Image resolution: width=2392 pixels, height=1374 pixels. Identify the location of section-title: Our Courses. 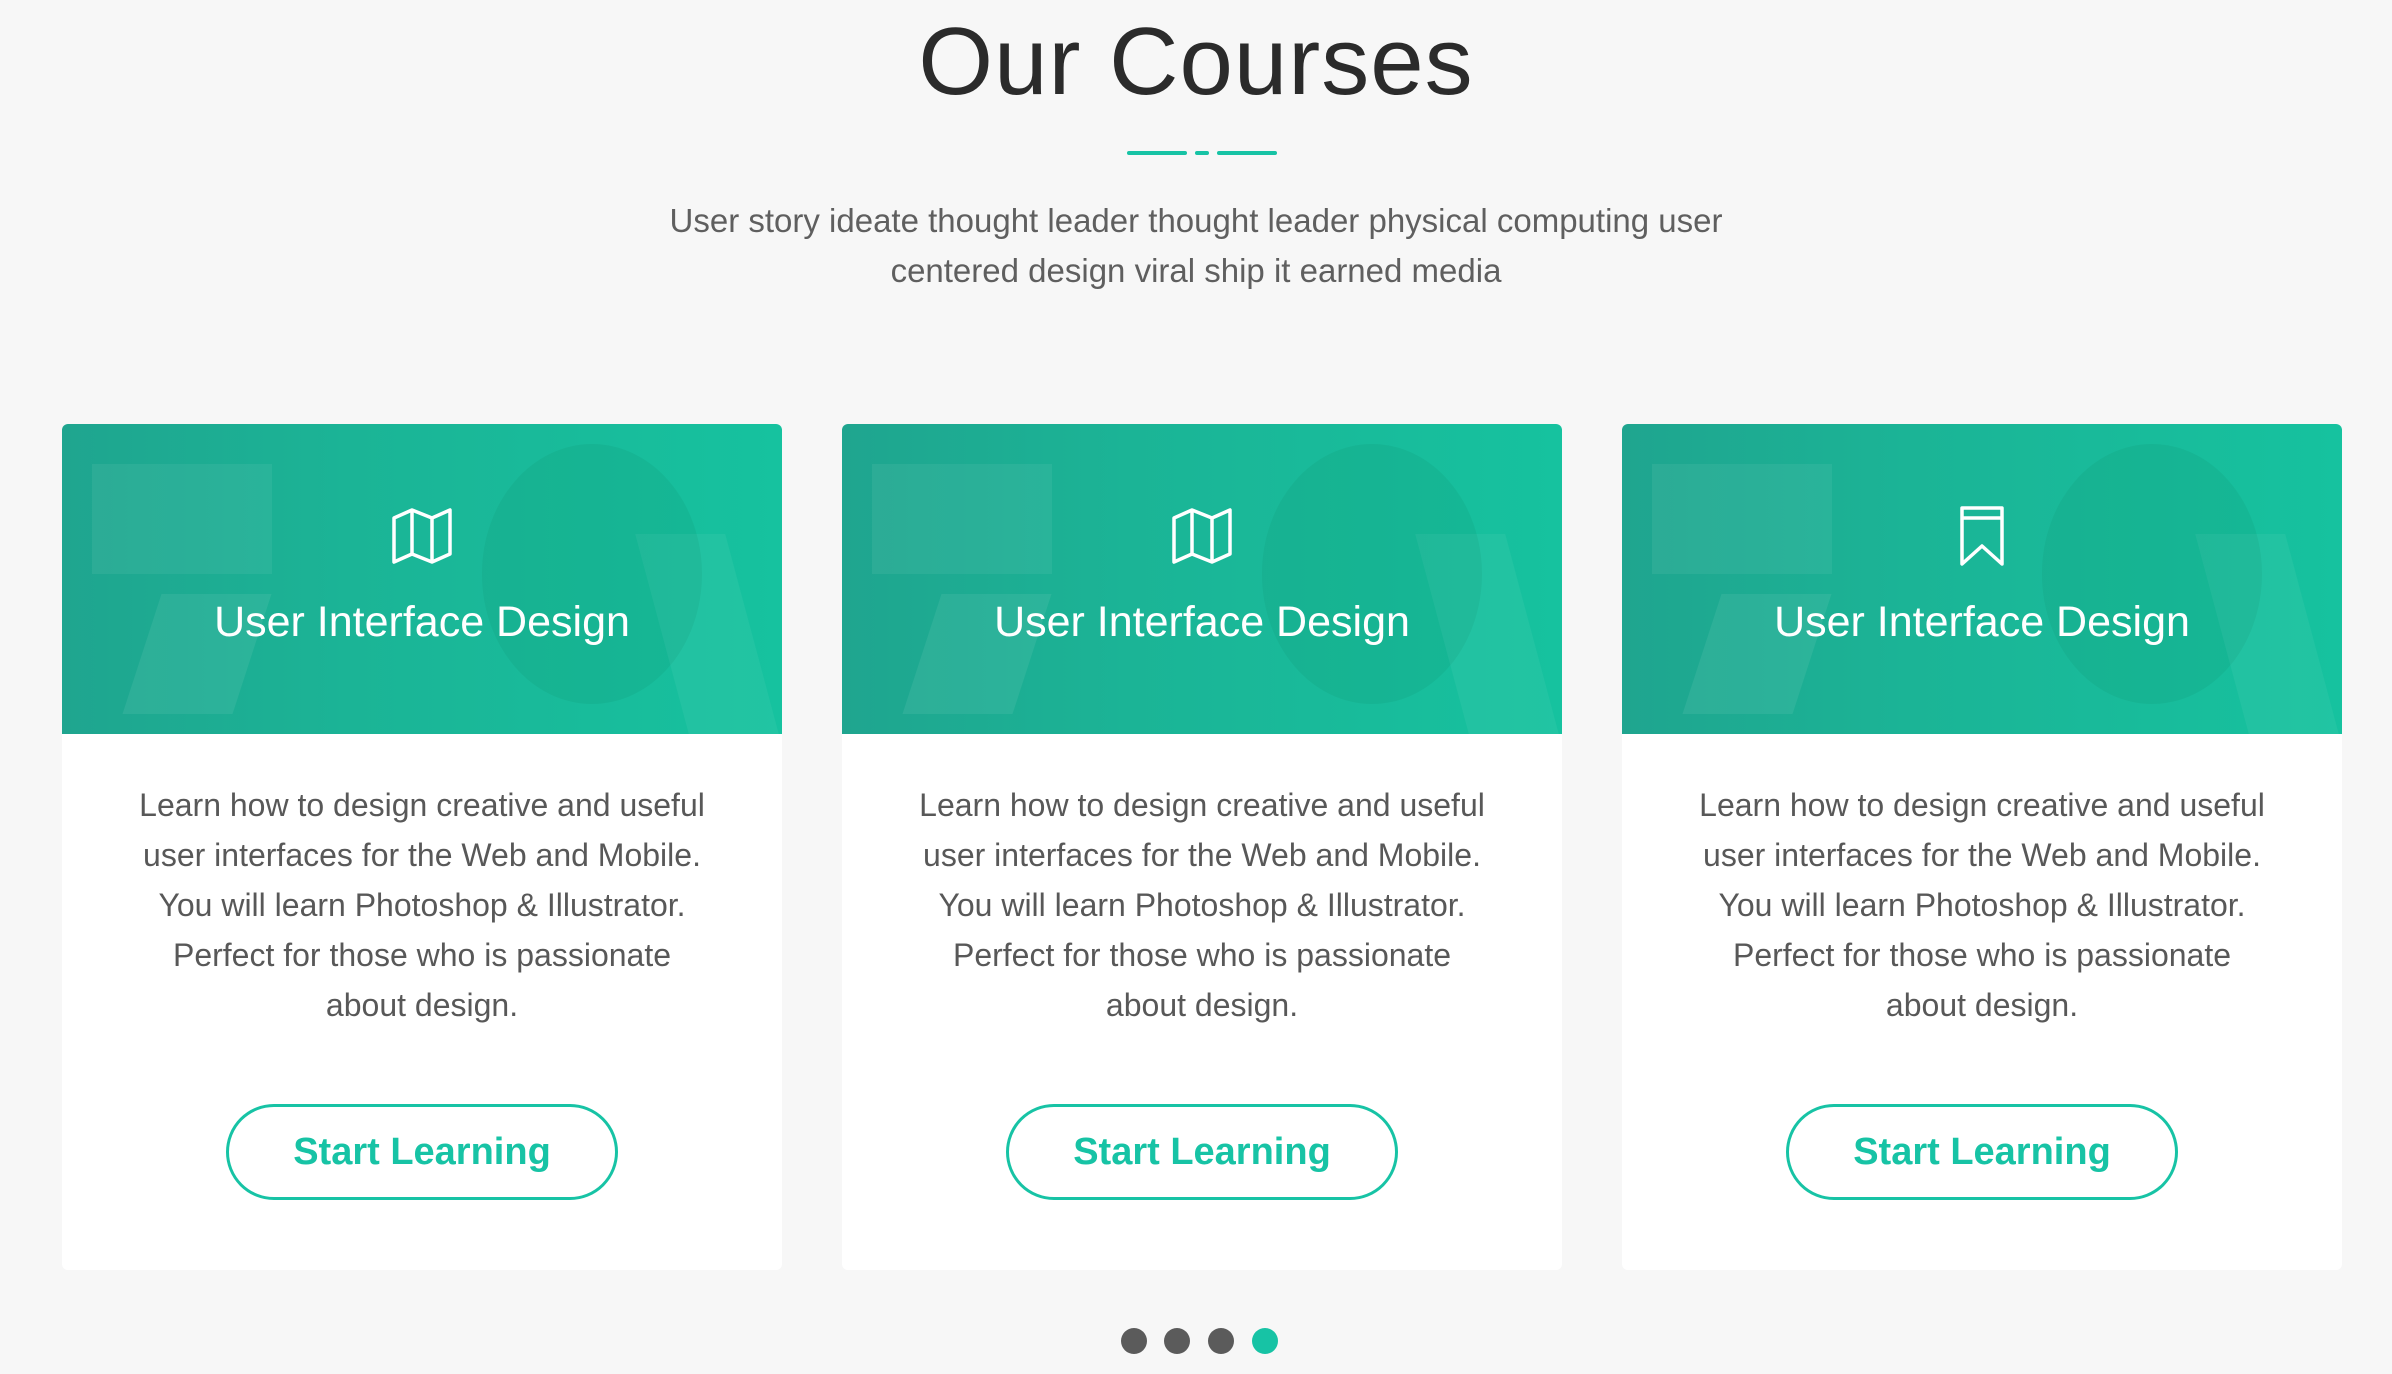
(1196, 61).